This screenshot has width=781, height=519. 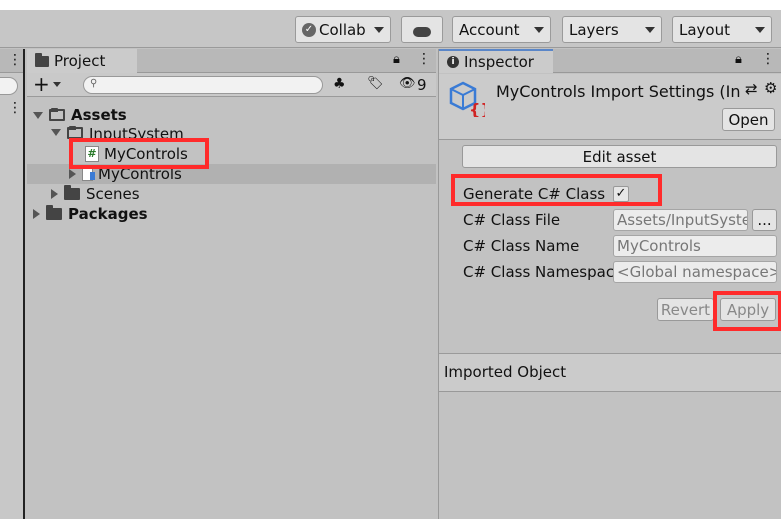 What do you see at coordinates (618, 91) in the screenshot?
I see `asset-title: MyControls Import Settings (In` at bounding box center [618, 91].